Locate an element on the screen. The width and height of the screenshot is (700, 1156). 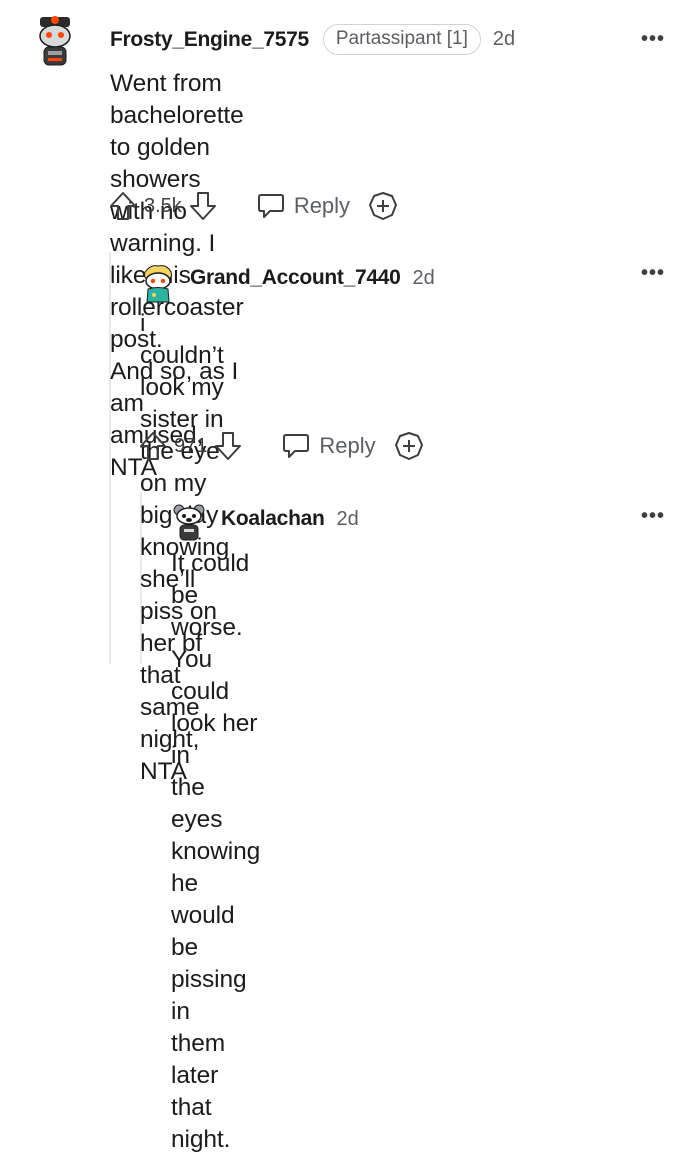
vote-count: 971 is located at coordinates (191, 445).